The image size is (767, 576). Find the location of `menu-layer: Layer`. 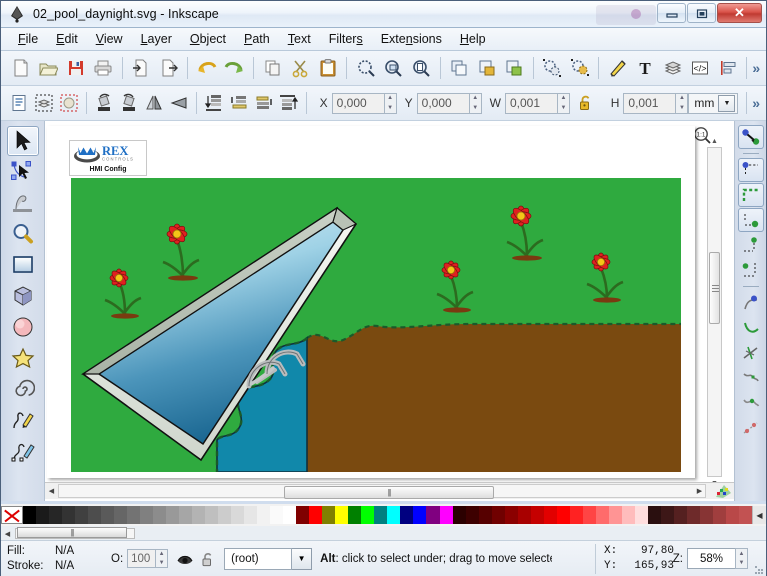

menu-layer: Layer is located at coordinates (156, 39).